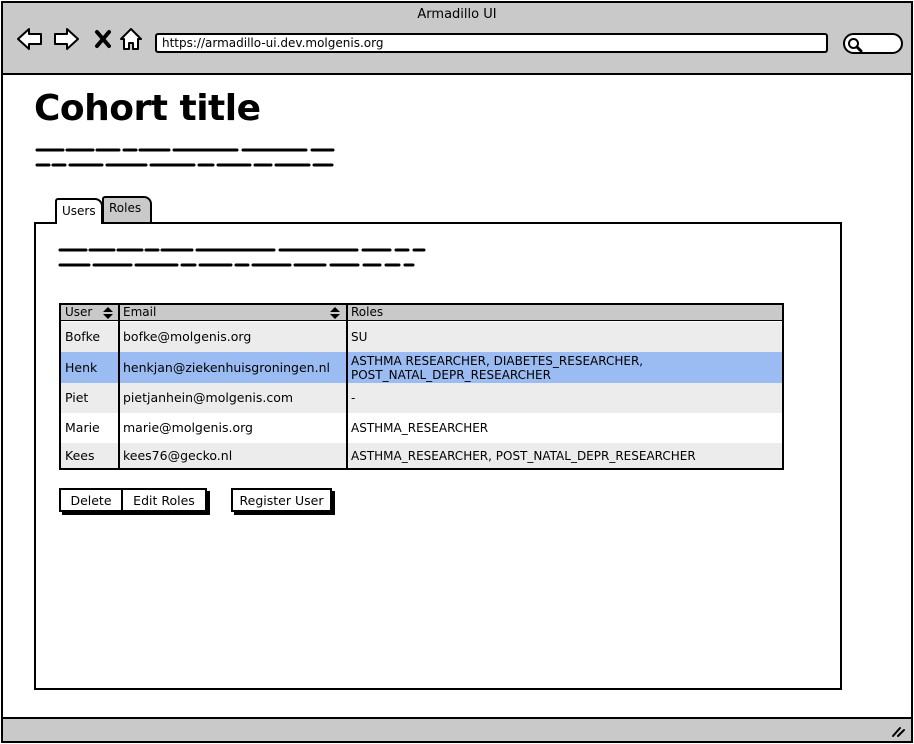 The height and width of the screenshot is (744, 914). I want to click on home-button, so click(131, 39).